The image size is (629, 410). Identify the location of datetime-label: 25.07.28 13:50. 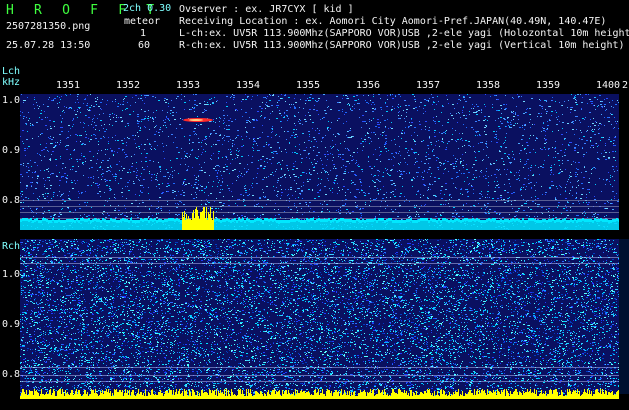
(48, 45).